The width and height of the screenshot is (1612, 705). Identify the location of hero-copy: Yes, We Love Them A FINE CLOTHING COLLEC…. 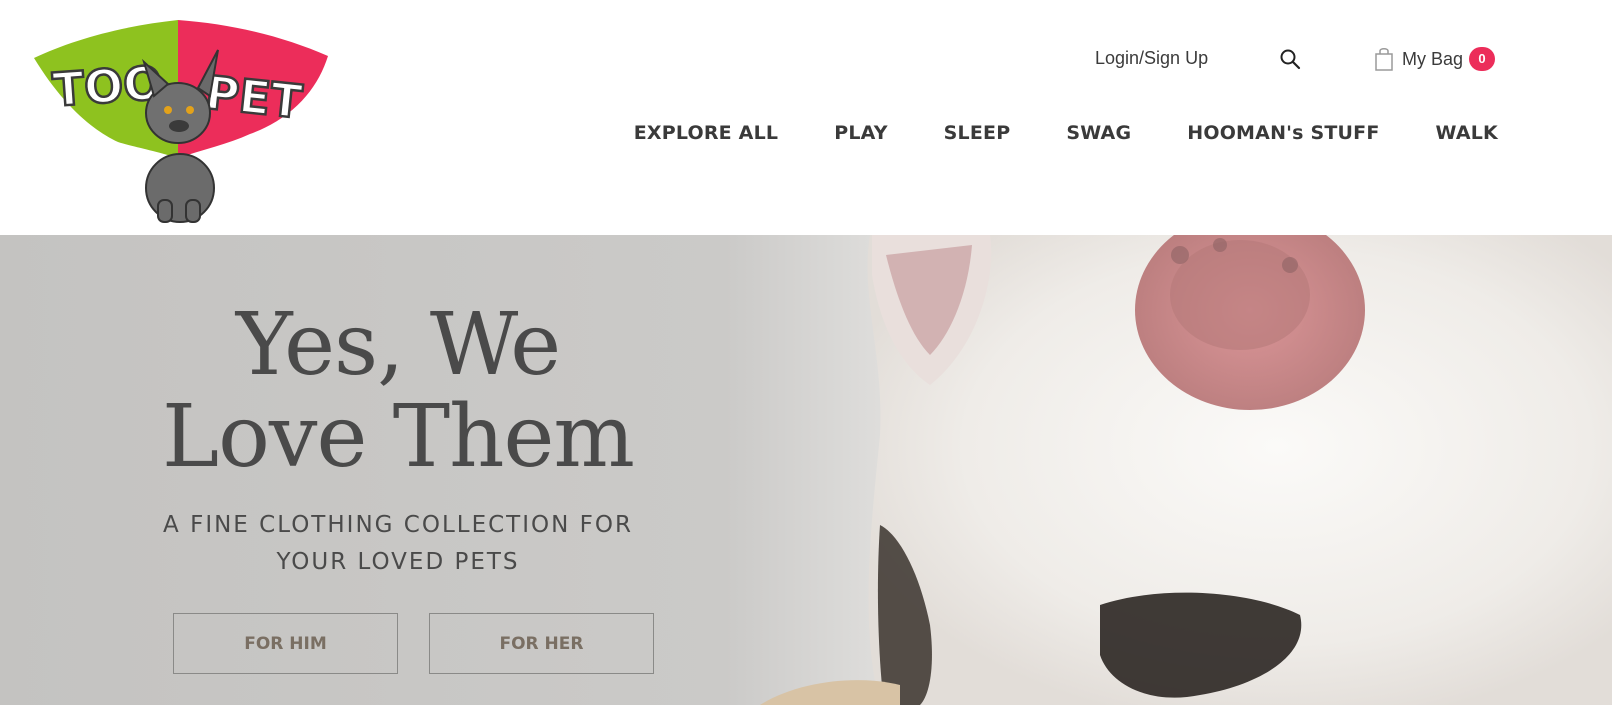
(398, 440).